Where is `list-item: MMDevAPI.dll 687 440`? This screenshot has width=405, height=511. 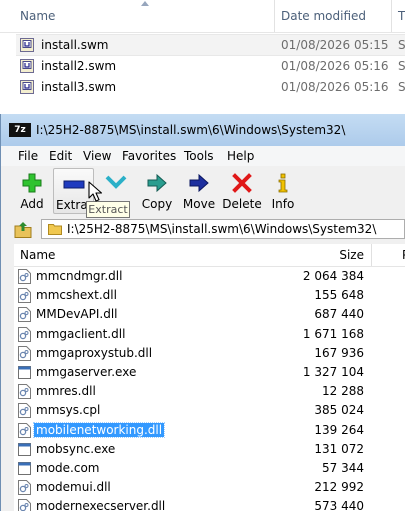 list-item: MMDevAPI.dll 687 440 is located at coordinates (209, 314).